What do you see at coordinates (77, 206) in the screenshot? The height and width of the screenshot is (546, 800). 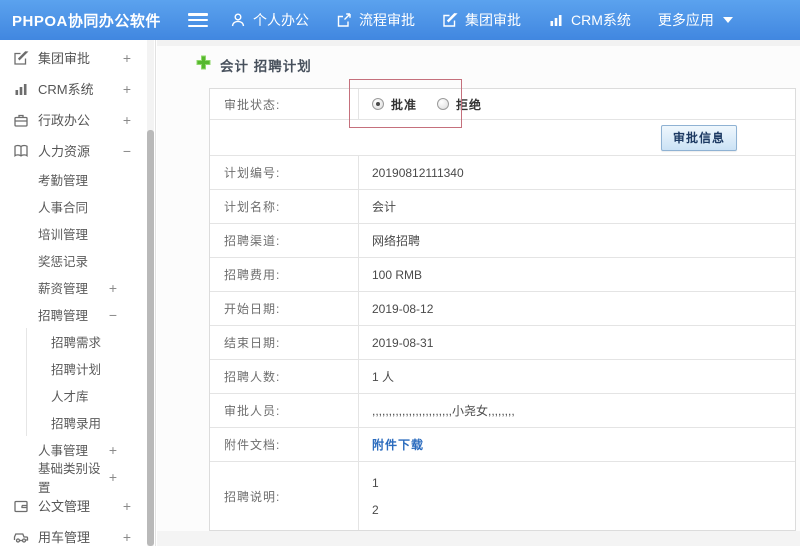 I see `sidebar-item-hr-contract: 人事合同` at bounding box center [77, 206].